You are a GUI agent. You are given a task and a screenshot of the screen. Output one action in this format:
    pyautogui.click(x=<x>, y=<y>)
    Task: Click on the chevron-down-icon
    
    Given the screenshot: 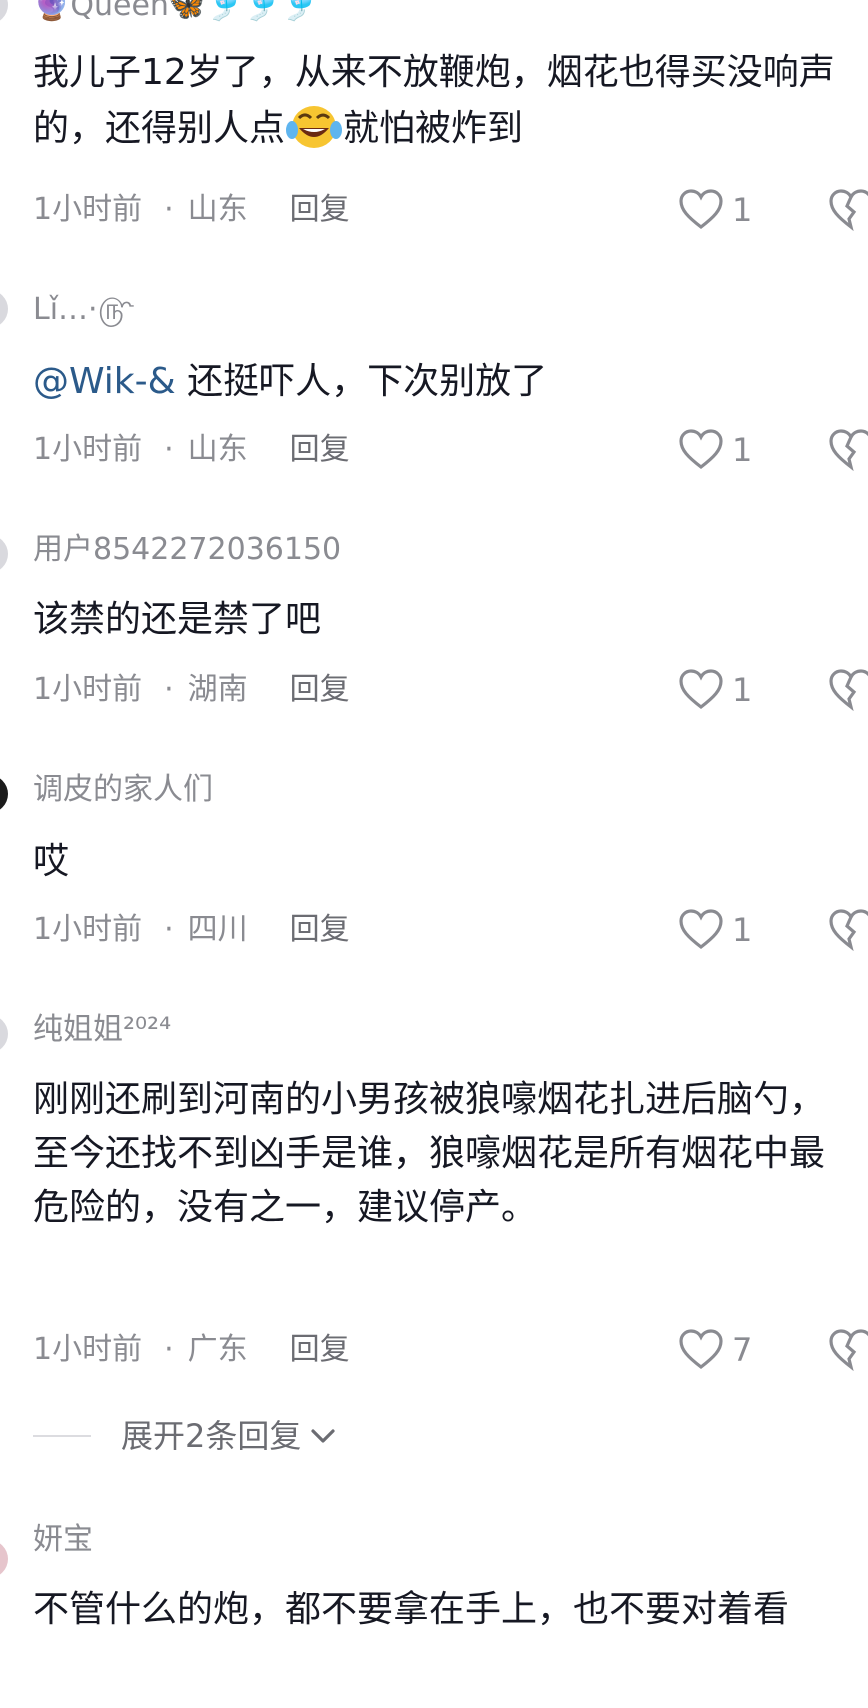 What is the action you would take?
    pyautogui.click(x=323, y=1436)
    